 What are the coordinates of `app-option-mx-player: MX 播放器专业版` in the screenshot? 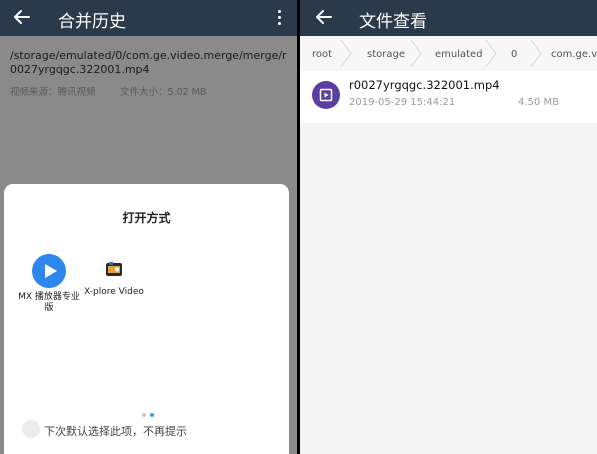 It's located at (49, 284).